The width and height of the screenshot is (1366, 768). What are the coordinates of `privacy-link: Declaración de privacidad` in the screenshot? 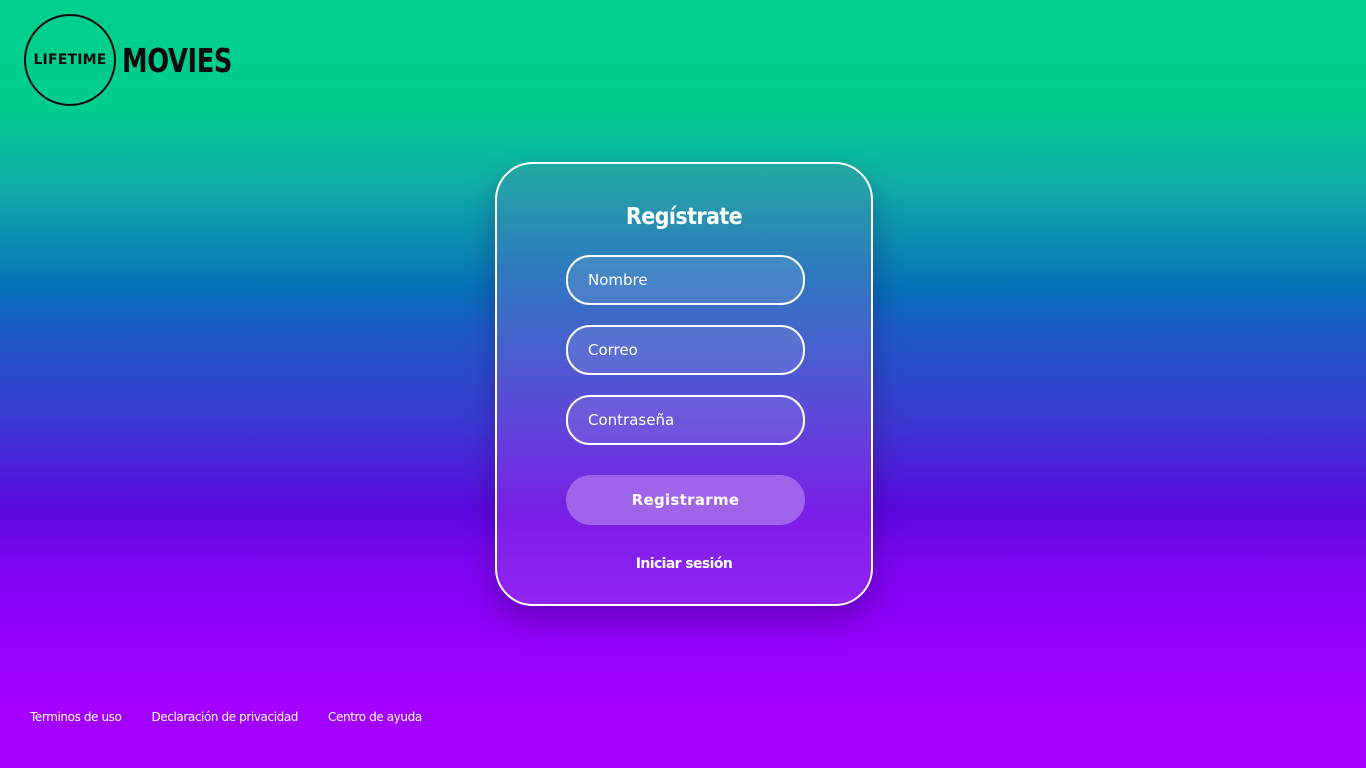 It's located at (224, 717).